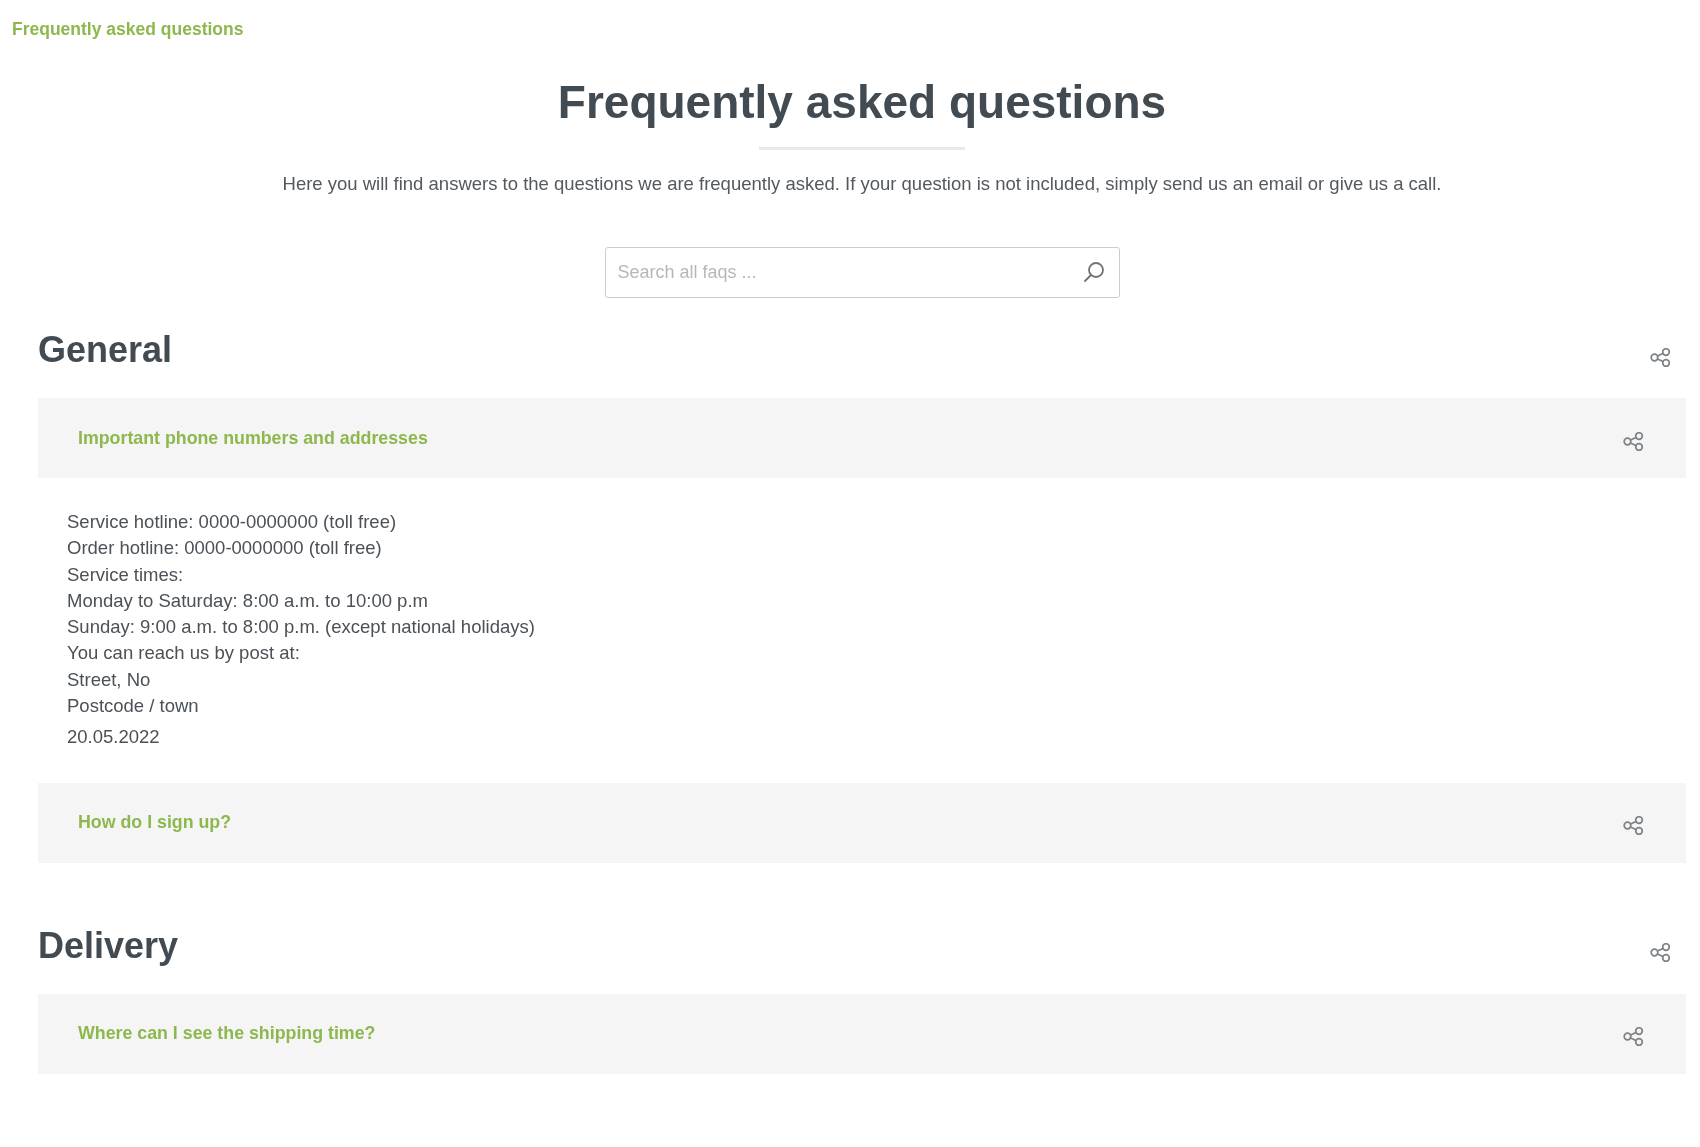 Image resolution: width=1700 pixels, height=1147 pixels. I want to click on question-header: Where can I see the shipping time?, so click(862, 1033).